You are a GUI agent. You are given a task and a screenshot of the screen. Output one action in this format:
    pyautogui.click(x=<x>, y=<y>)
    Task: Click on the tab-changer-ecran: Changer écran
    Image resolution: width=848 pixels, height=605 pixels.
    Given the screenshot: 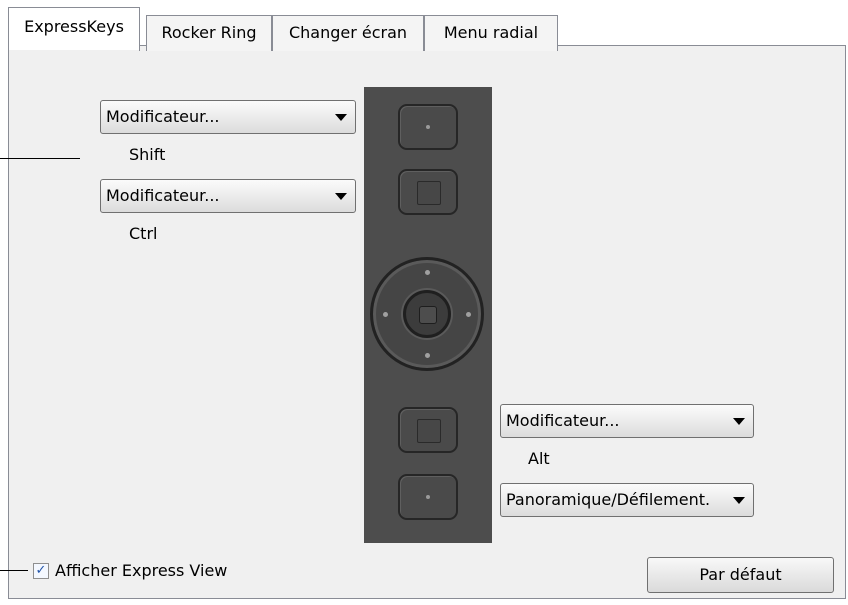 What is the action you would take?
    pyautogui.click(x=348, y=33)
    